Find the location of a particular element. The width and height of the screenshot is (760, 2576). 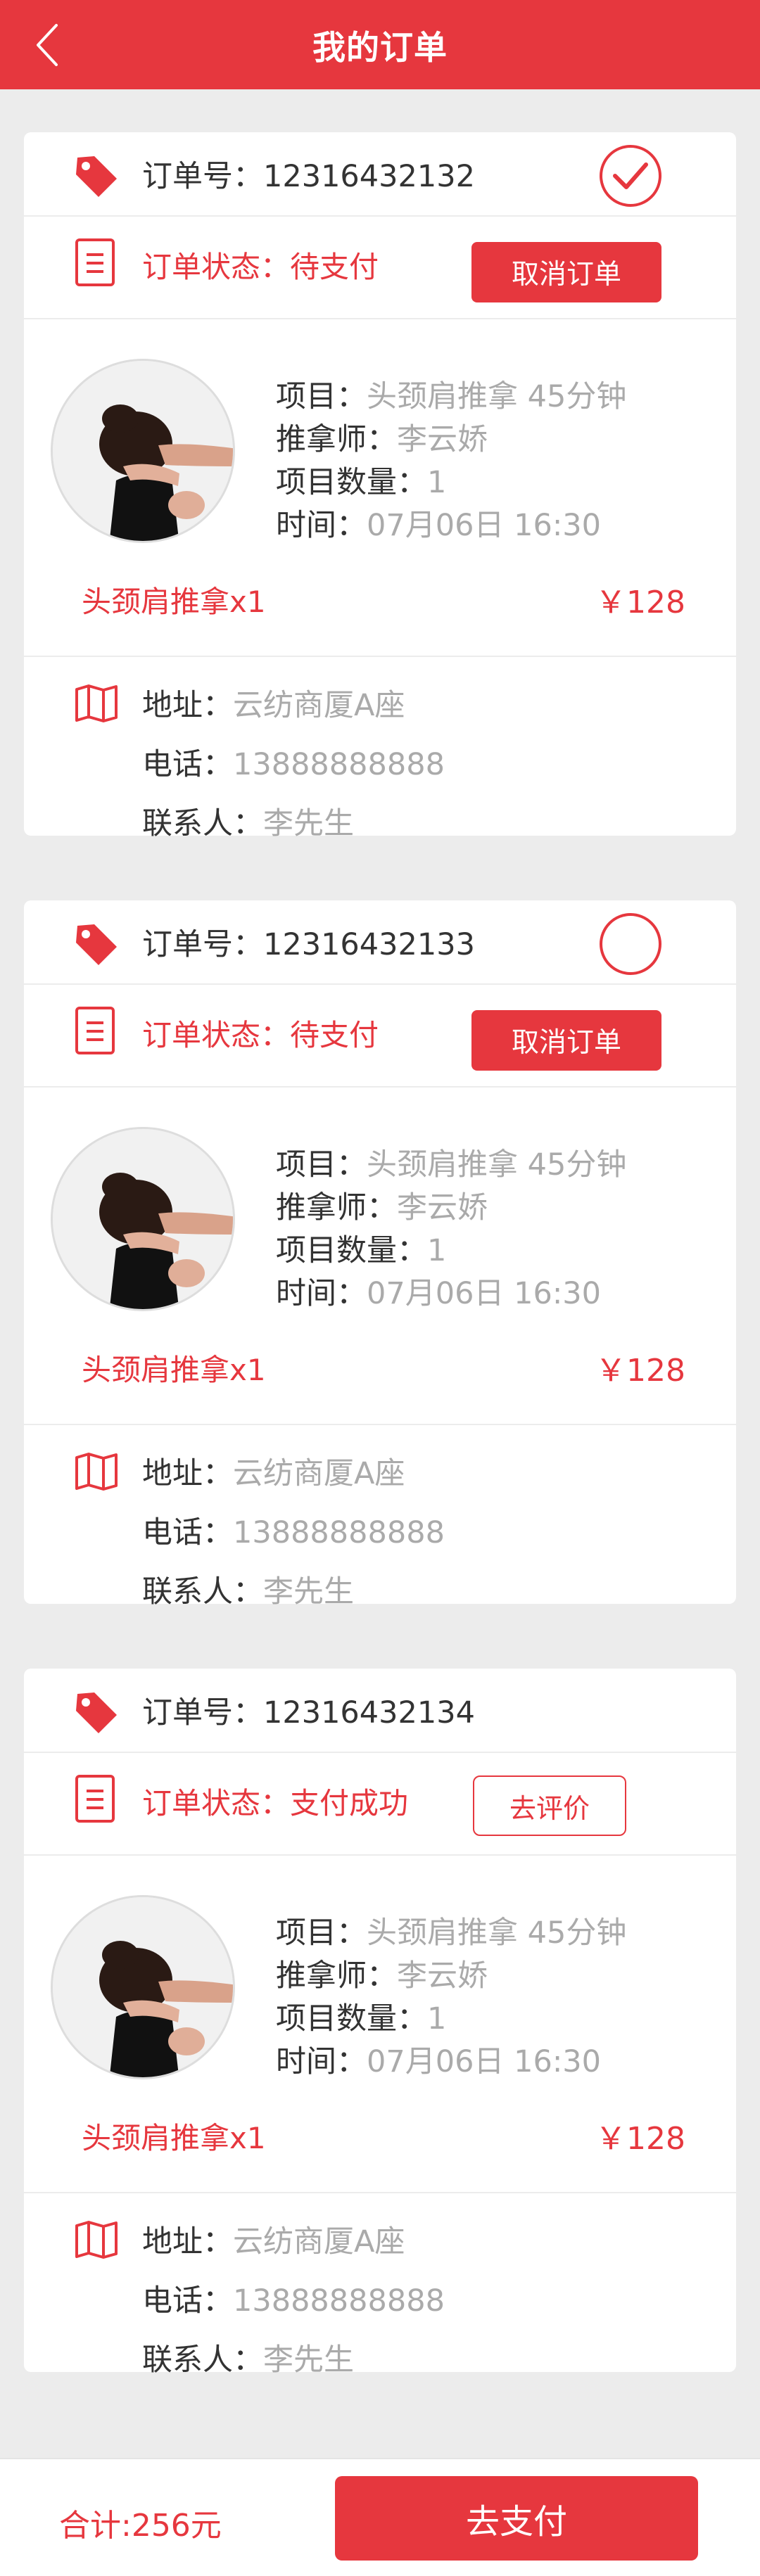

select-circle-icon is located at coordinates (630, 944).